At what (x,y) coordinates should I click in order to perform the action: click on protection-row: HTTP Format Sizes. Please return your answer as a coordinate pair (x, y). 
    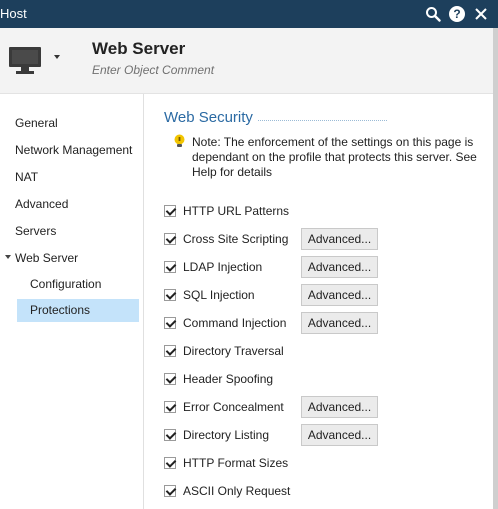
    Looking at the image, I should click on (324, 463).